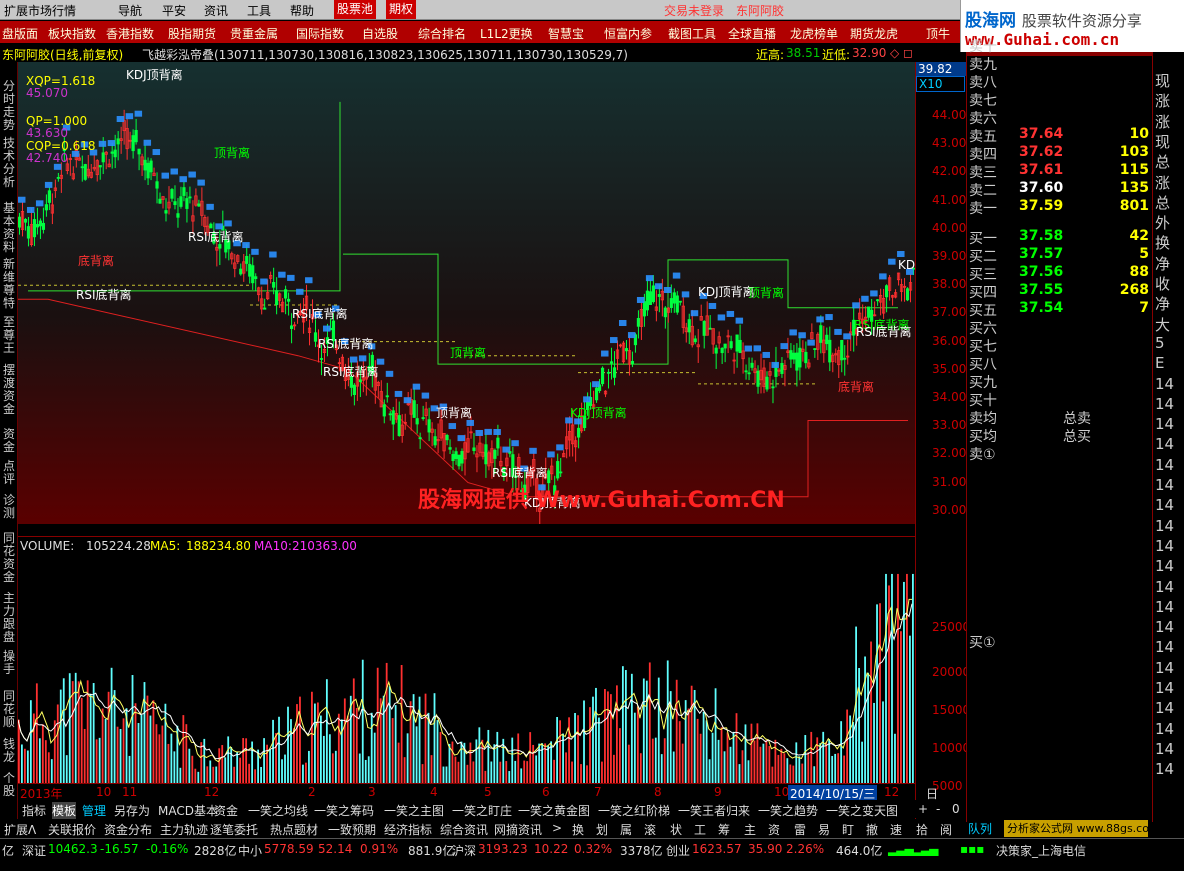 This screenshot has width=1184, height=871. Describe the element at coordinates (352, 829) in the screenshot. I see `extension-tab-6: 一致预期` at that location.